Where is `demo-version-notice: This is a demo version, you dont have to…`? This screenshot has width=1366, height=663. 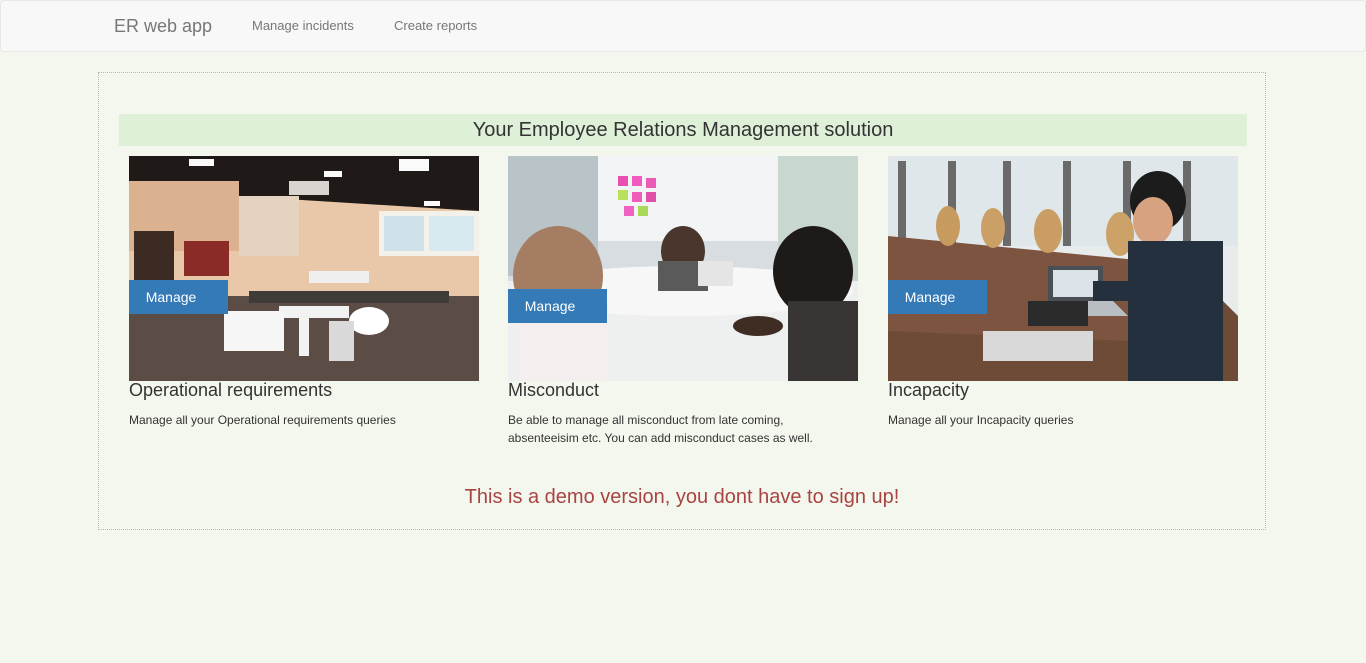 demo-version-notice: This is a demo version, you dont have to… is located at coordinates (682, 497).